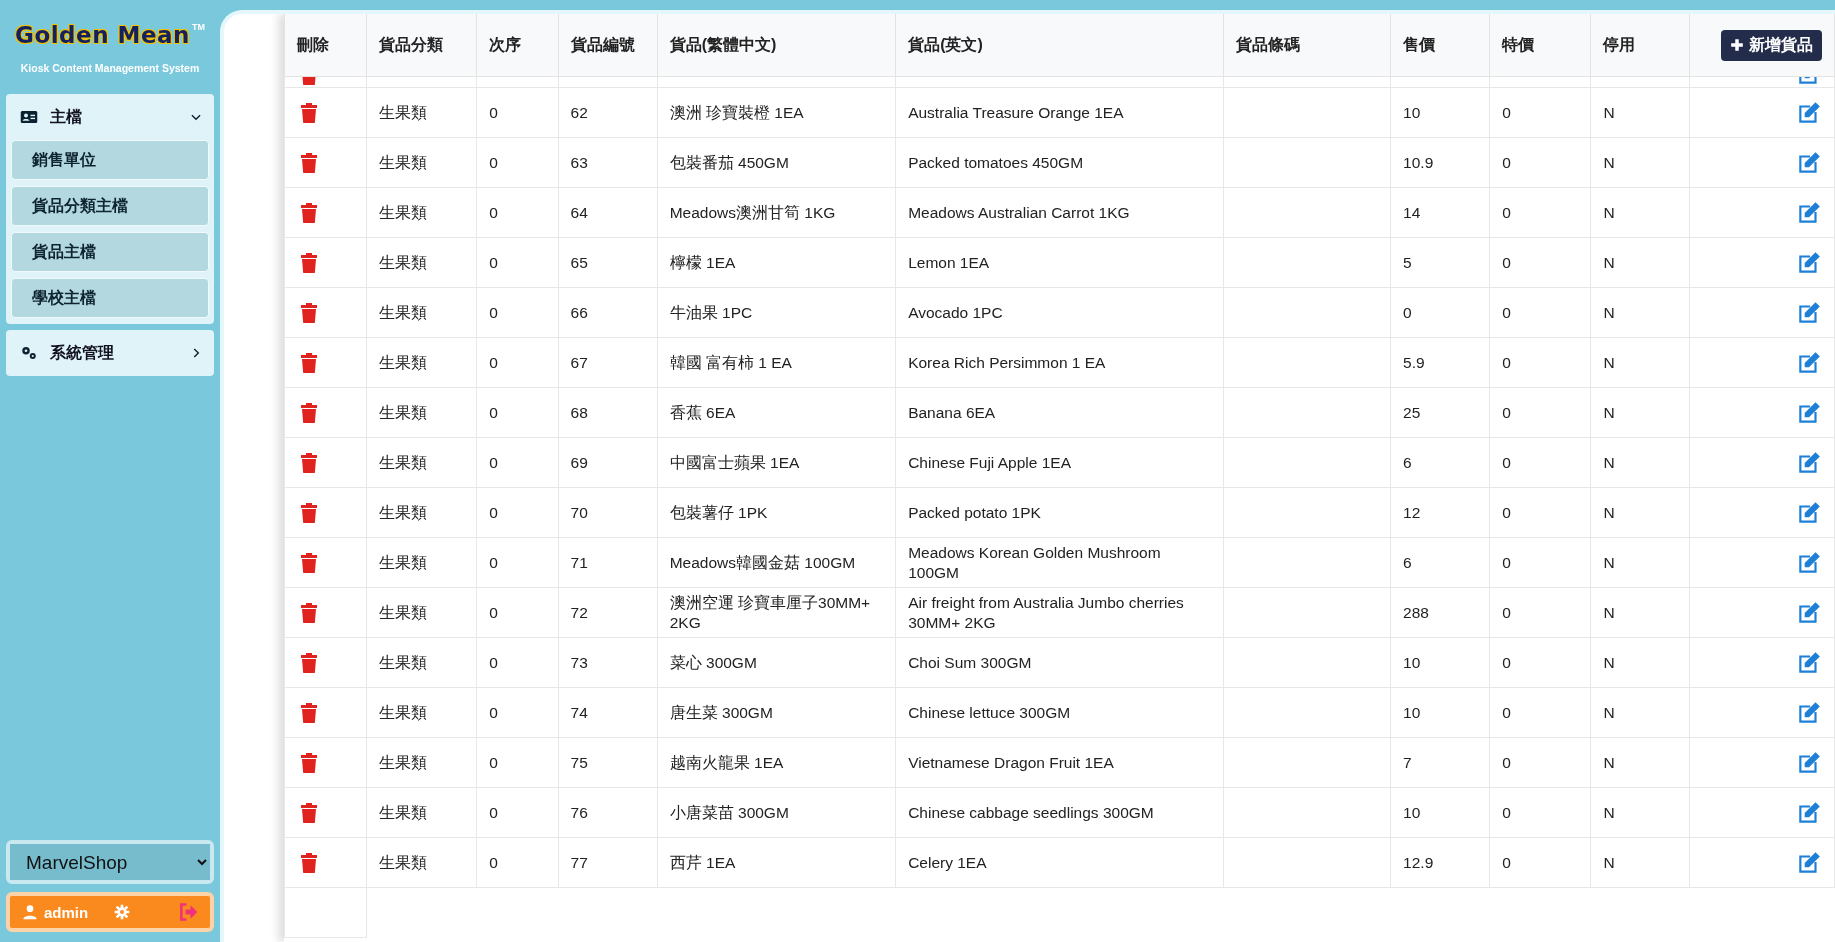 The image size is (1835, 942). I want to click on table-cell: 小唐菜苗 300GM, so click(776, 812).